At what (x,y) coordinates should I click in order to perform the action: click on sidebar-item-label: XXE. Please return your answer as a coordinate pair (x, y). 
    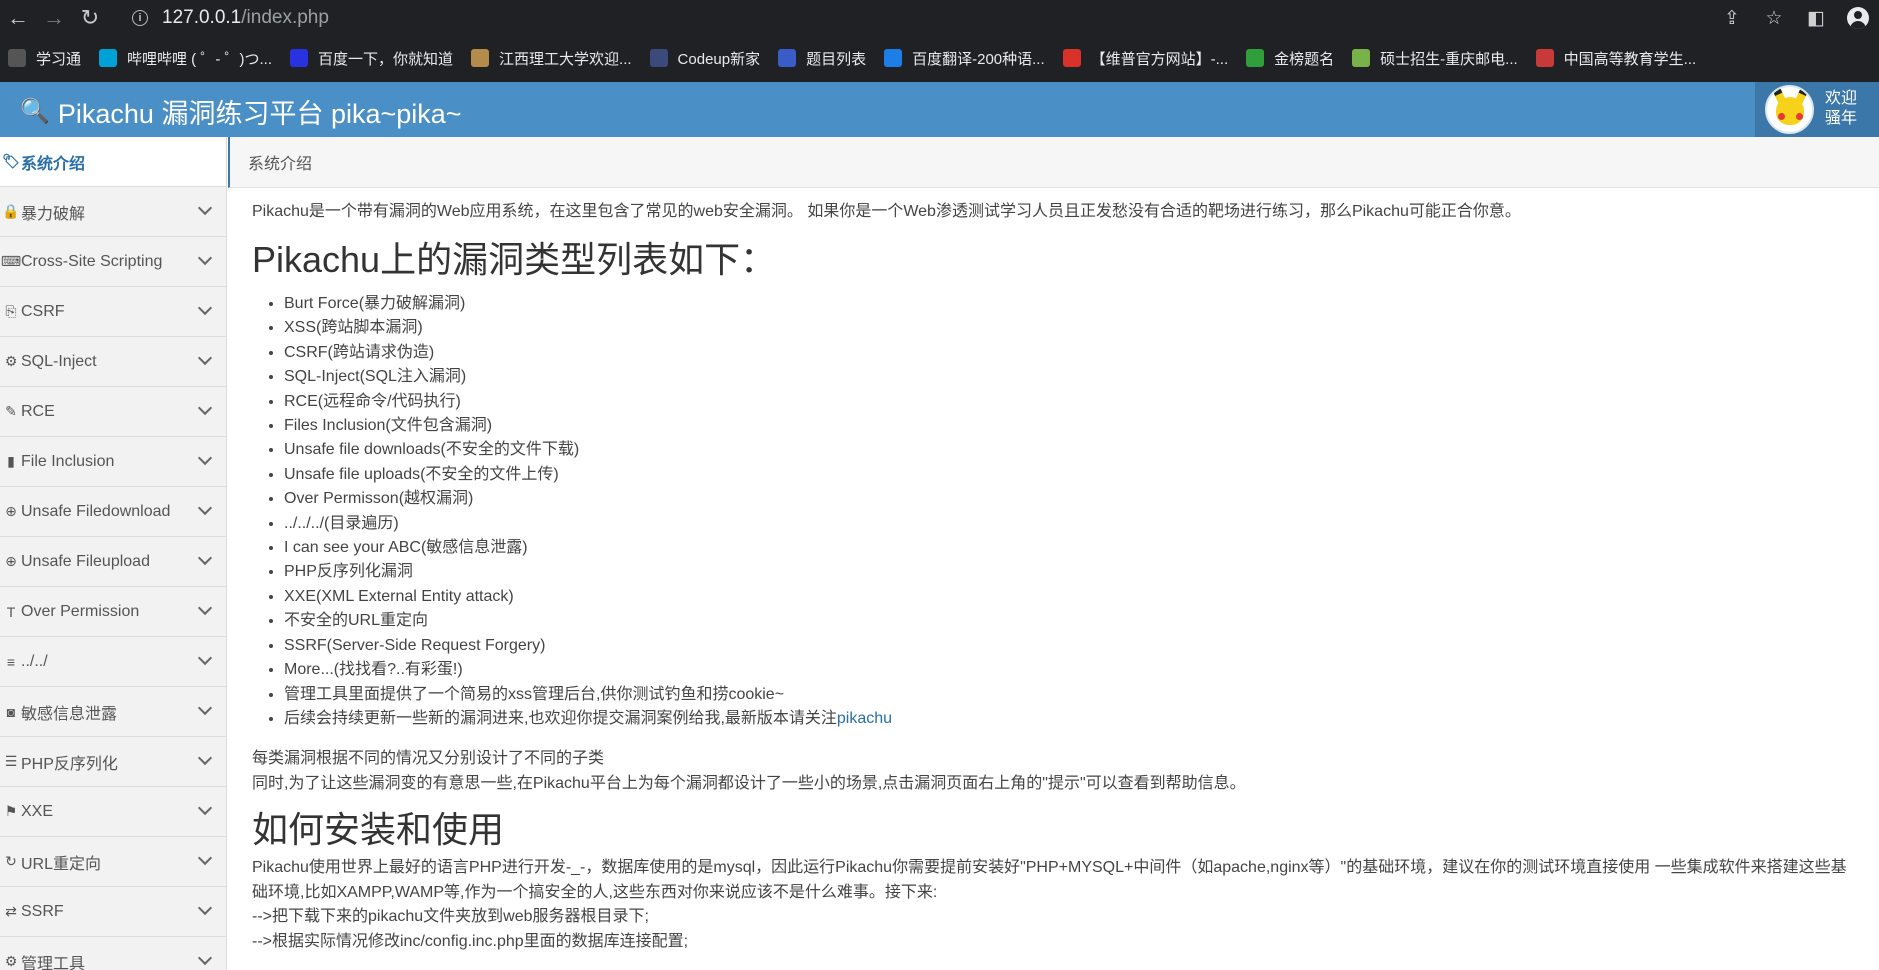
    Looking at the image, I should click on (37, 811).